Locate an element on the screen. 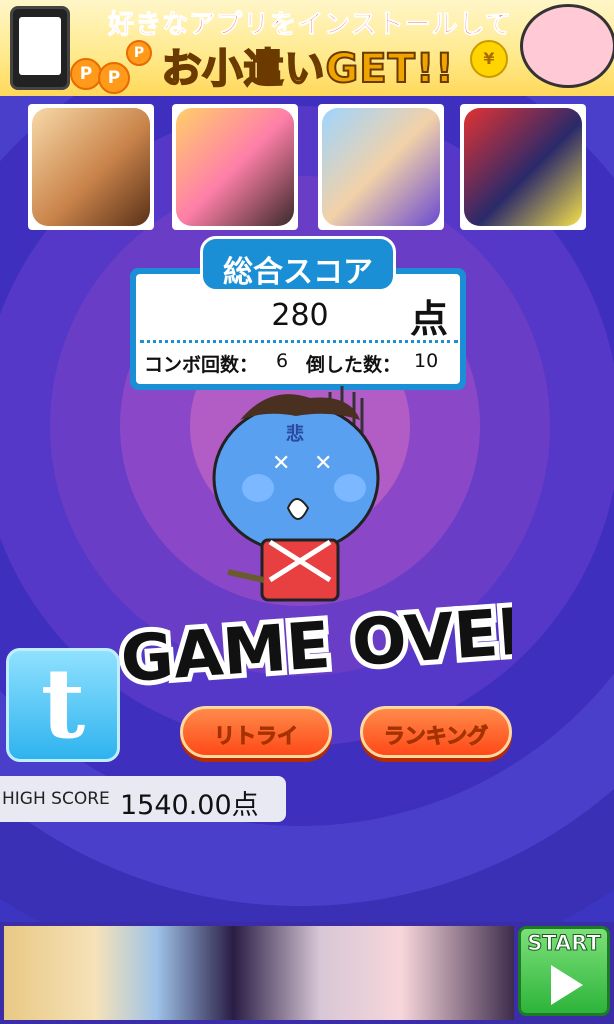 Image resolution: width=614 pixels, height=1024 pixels. phone-mascot-icon is located at coordinates (40, 48).